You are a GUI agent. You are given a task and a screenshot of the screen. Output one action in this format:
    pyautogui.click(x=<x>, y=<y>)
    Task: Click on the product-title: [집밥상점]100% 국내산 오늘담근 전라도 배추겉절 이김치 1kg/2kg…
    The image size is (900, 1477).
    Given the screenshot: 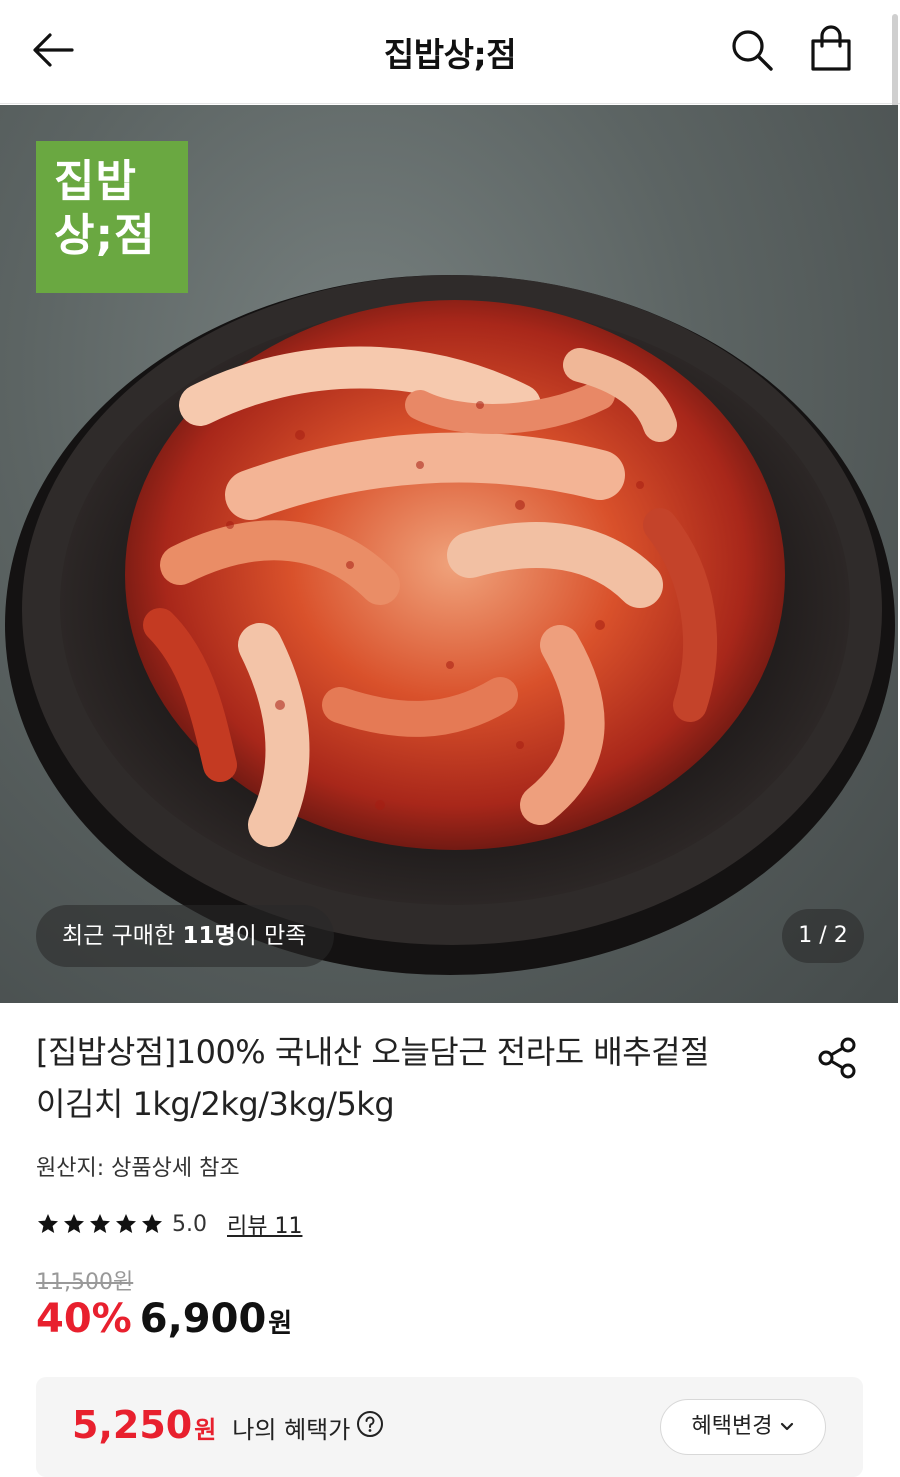 What is the action you would take?
    pyautogui.click(x=406, y=1078)
    